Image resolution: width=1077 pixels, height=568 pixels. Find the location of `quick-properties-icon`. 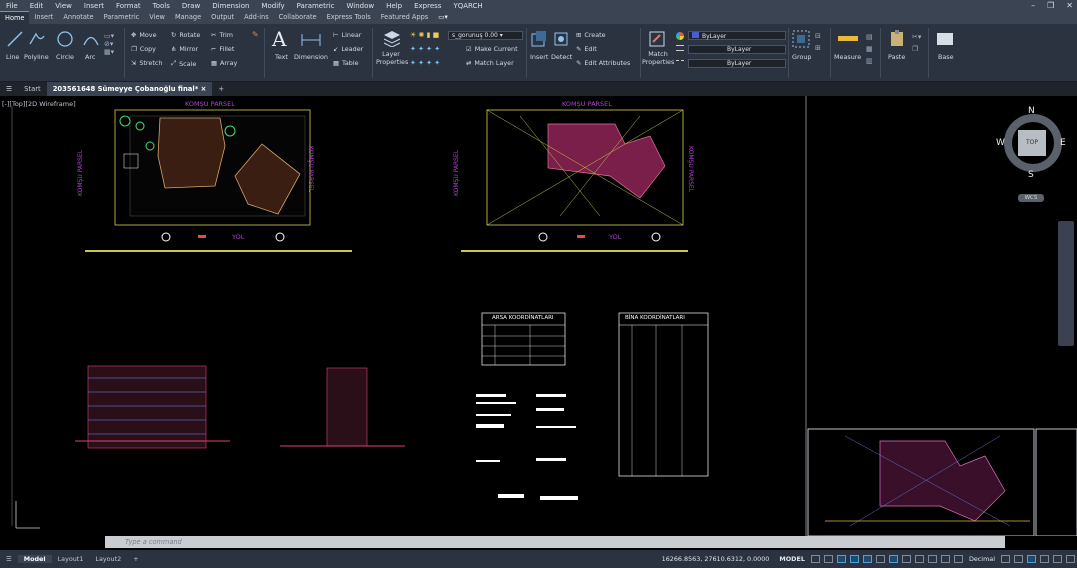

quick-properties-icon is located at coordinates (1005, 559).